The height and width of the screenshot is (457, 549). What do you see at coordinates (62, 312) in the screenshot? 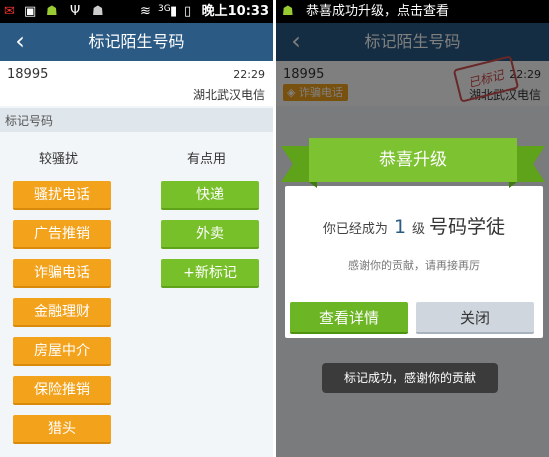
I see `tag-finance-button: 金融理财` at bounding box center [62, 312].